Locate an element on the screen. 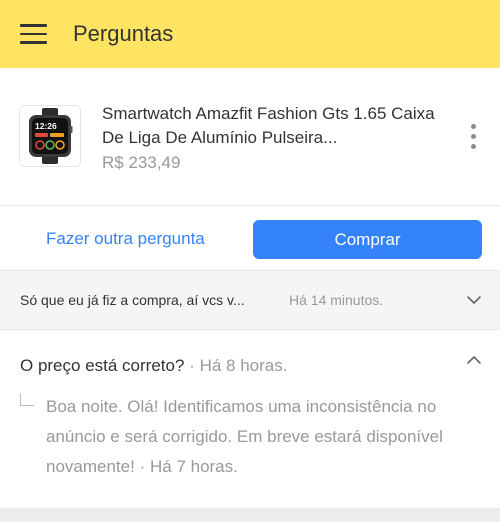 The image size is (500, 522). bottom-divider is located at coordinates (250, 515).